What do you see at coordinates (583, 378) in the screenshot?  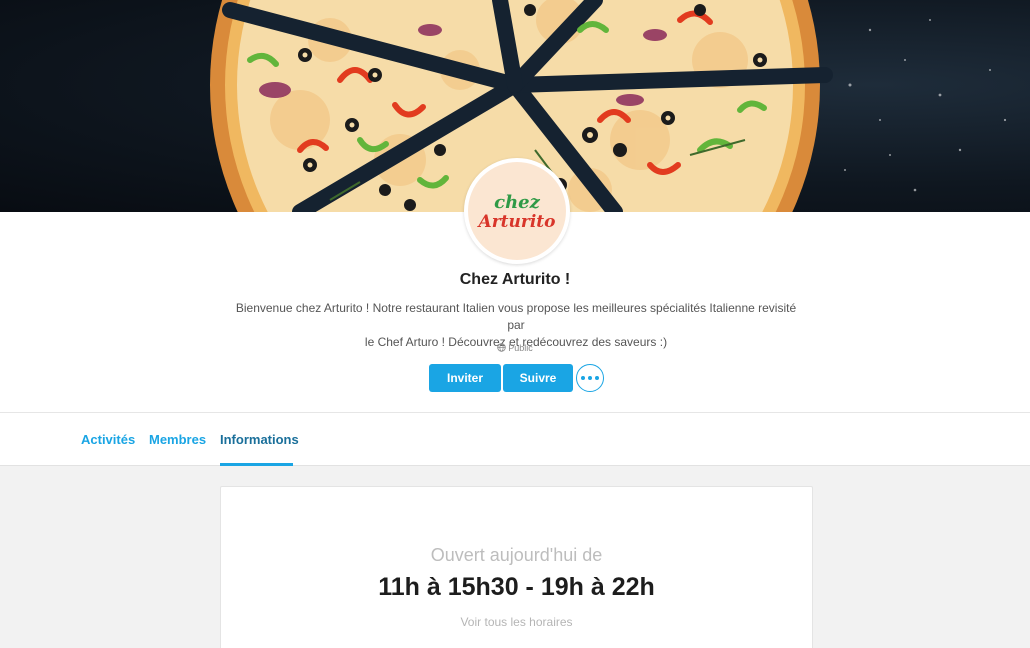 I see `more-dots-icon` at bounding box center [583, 378].